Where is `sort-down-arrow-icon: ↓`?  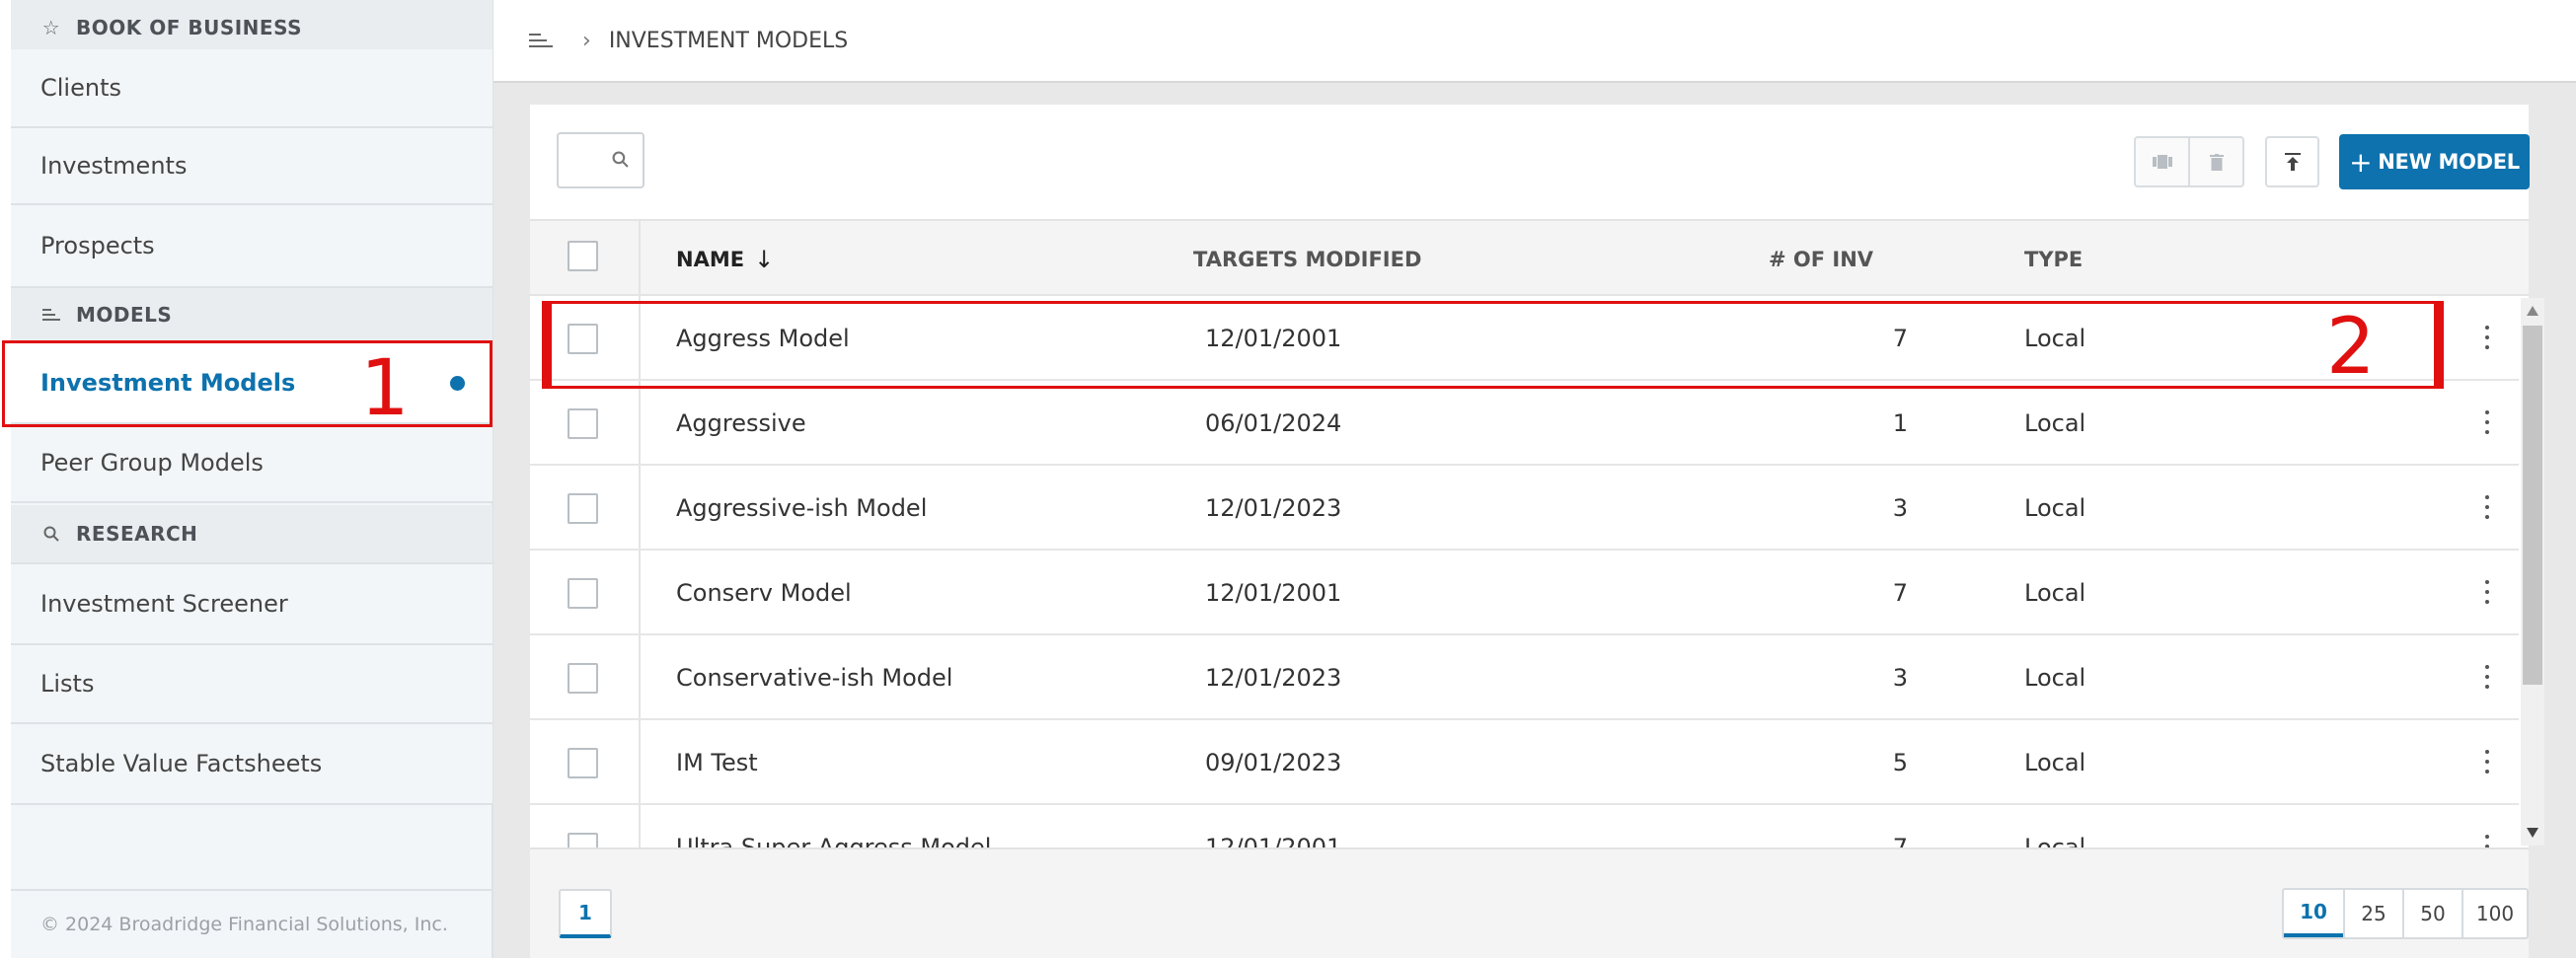 sort-down-arrow-icon: ↓ is located at coordinates (765, 259).